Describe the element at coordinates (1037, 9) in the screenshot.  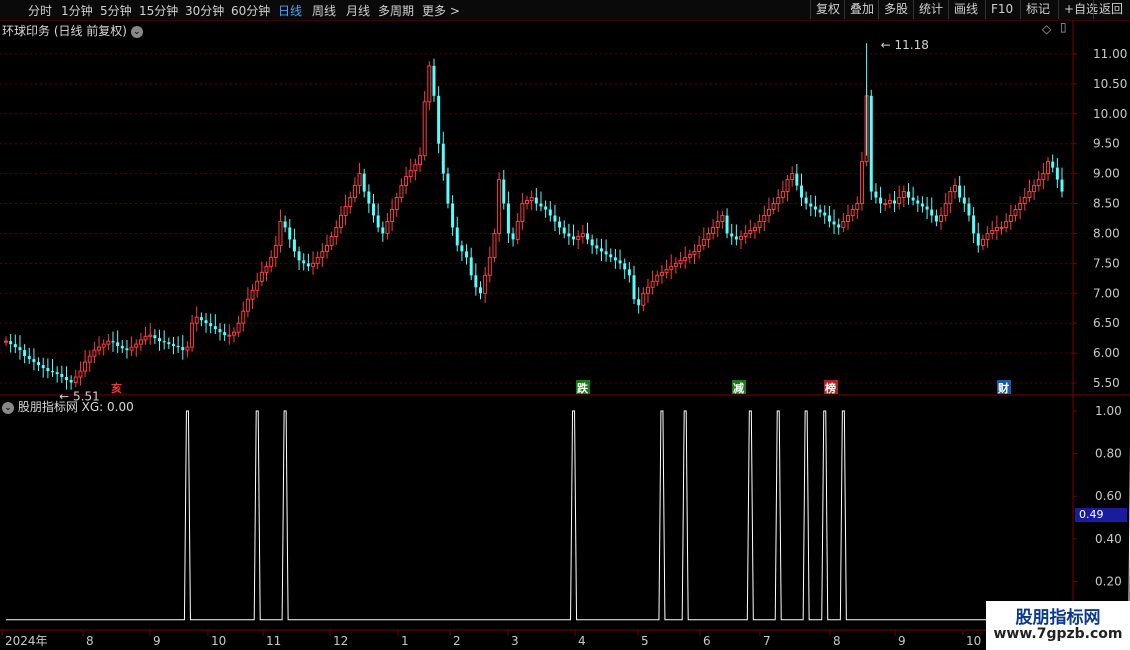
I see `toolbar-button-6: 标记` at that location.